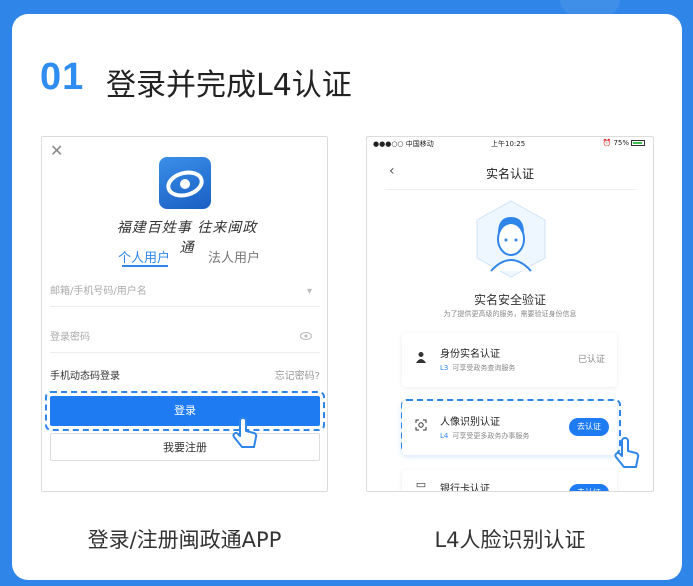  I want to click on tab-personal-user: 个人用户, so click(144, 256).